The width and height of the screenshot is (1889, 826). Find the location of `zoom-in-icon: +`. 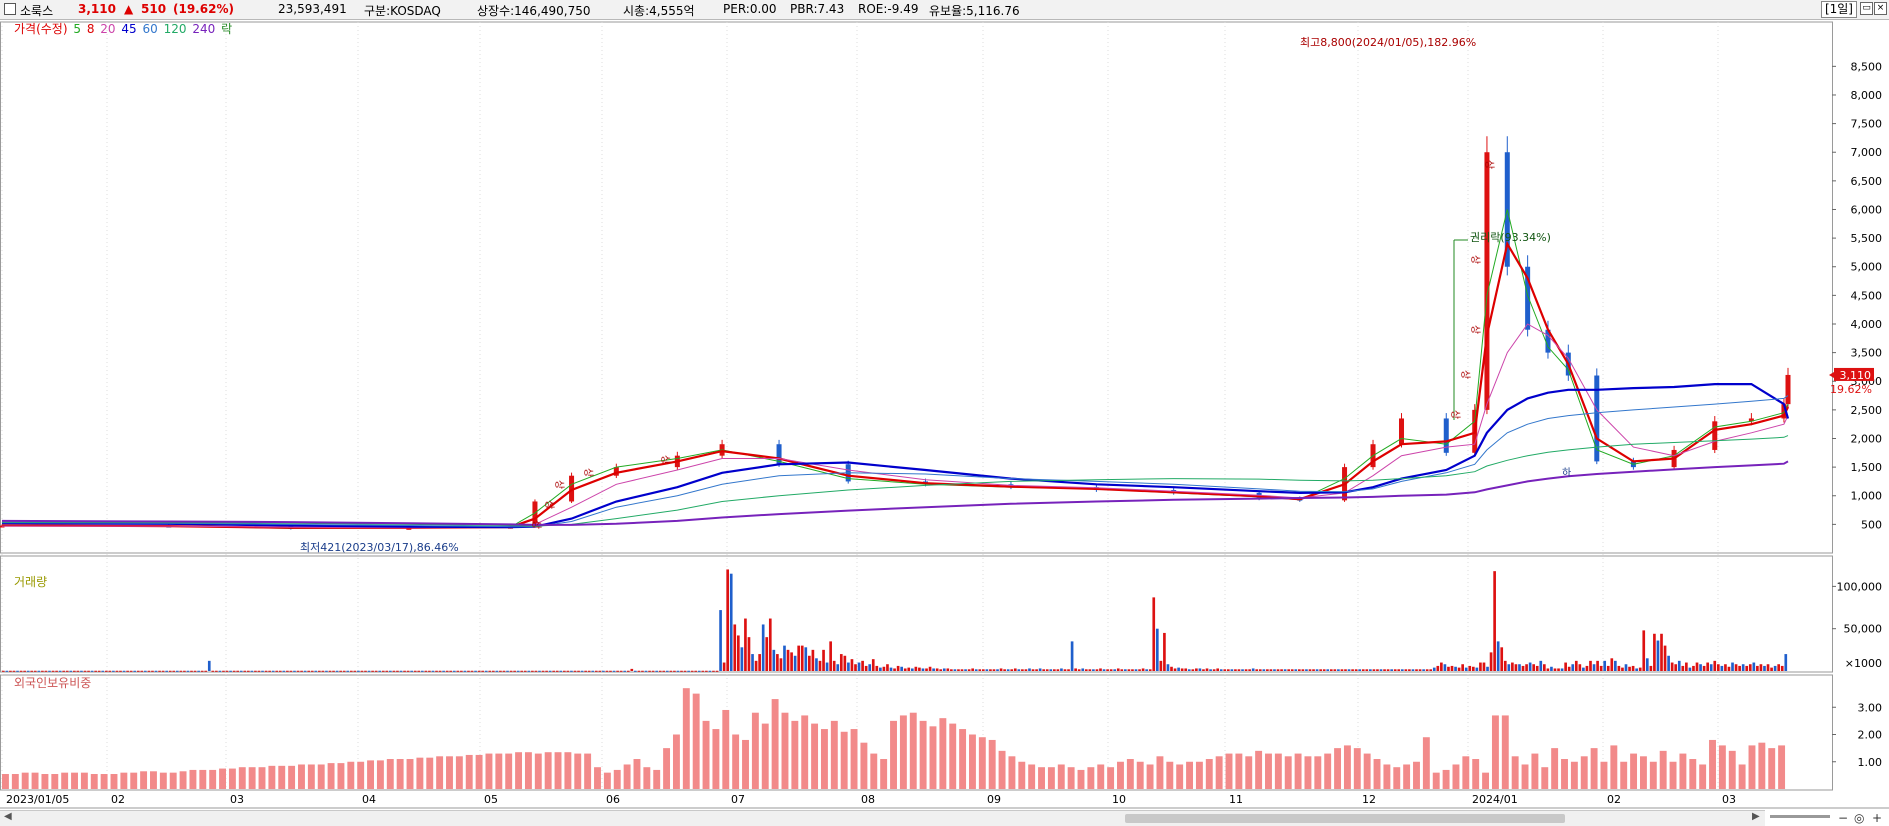

zoom-in-icon: + is located at coordinates (1877, 818).